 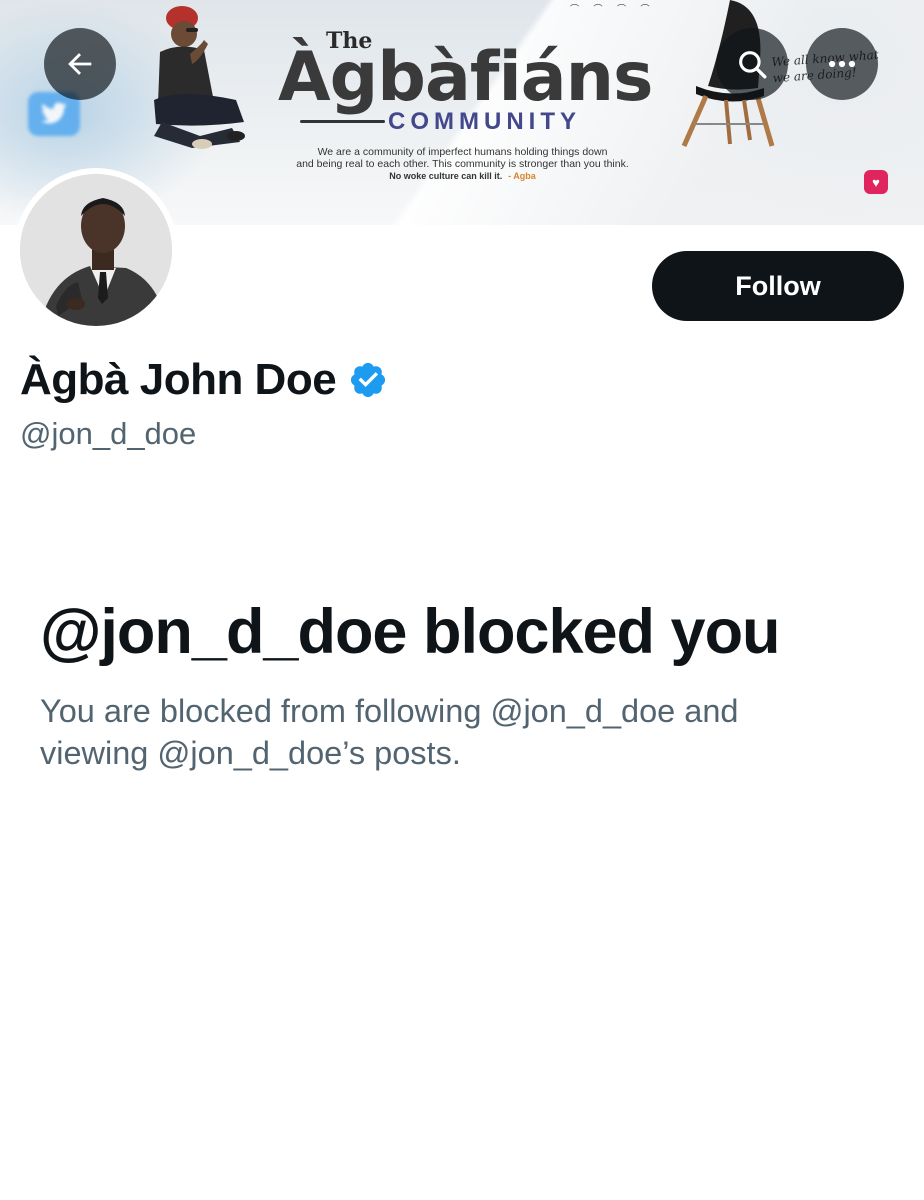 I want to click on profile-handle: @jon_d_doe, so click(x=108, y=433).